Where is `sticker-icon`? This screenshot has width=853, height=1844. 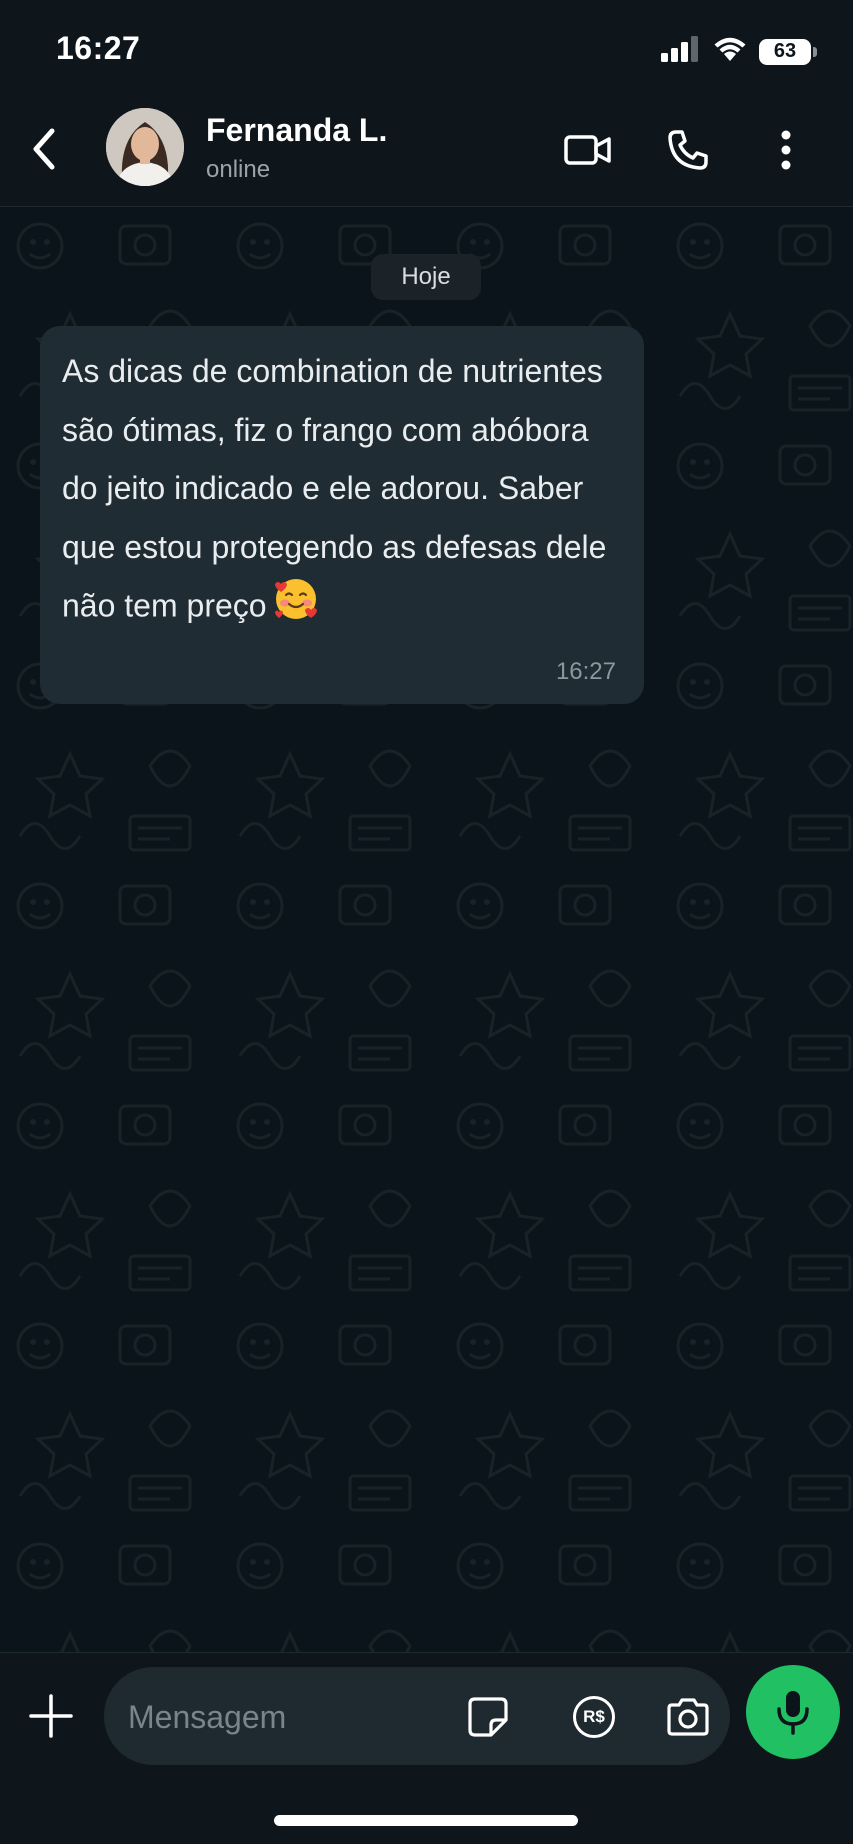
sticker-icon is located at coordinates (488, 1717).